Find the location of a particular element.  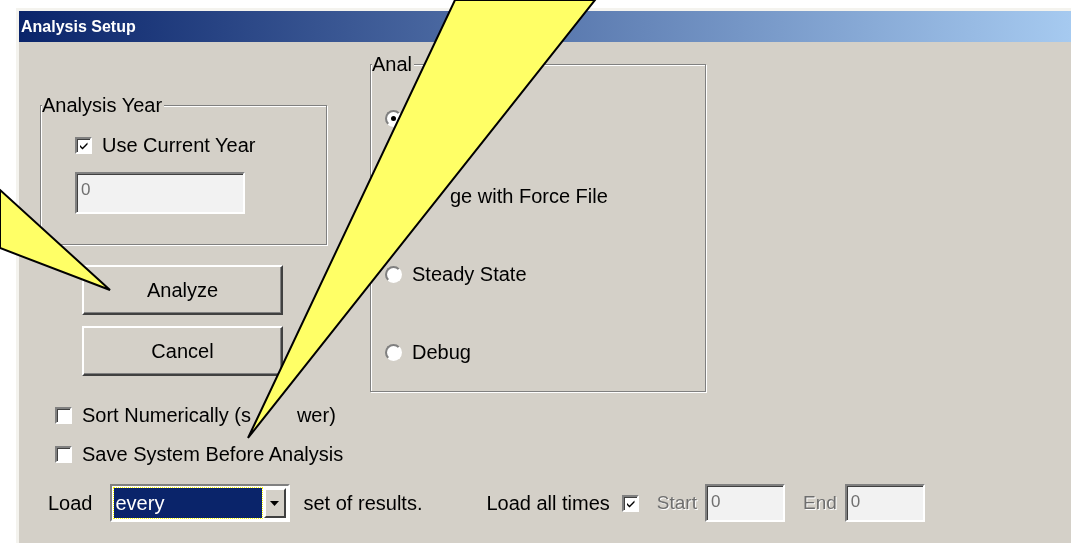

checkbox-label: Load all times is located at coordinates (548, 503).